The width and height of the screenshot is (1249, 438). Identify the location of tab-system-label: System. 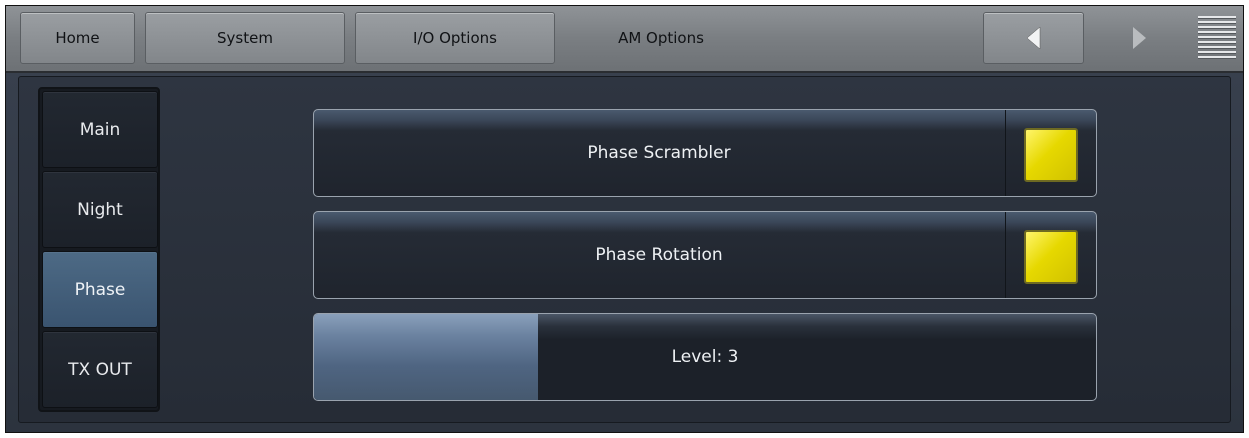
(245, 38).